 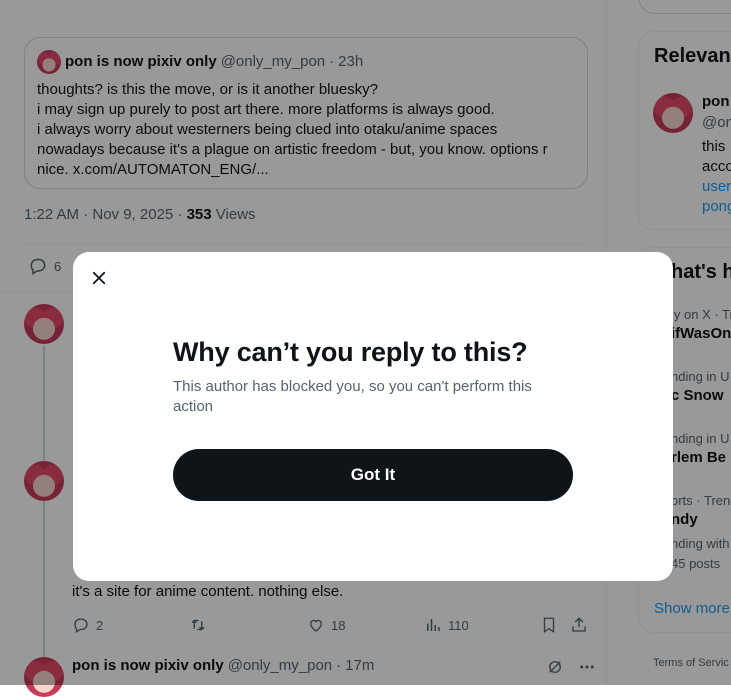 What do you see at coordinates (373, 475) in the screenshot?
I see `got-it-button: Got It` at bounding box center [373, 475].